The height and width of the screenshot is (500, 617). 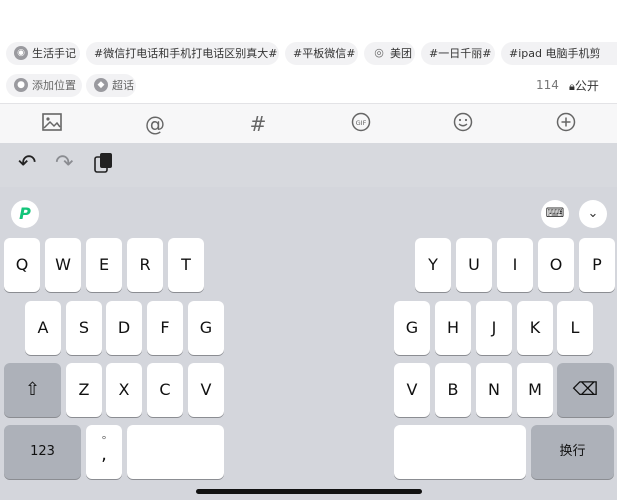 I want to click on key-g-left: G, so click(x=206, y=328).